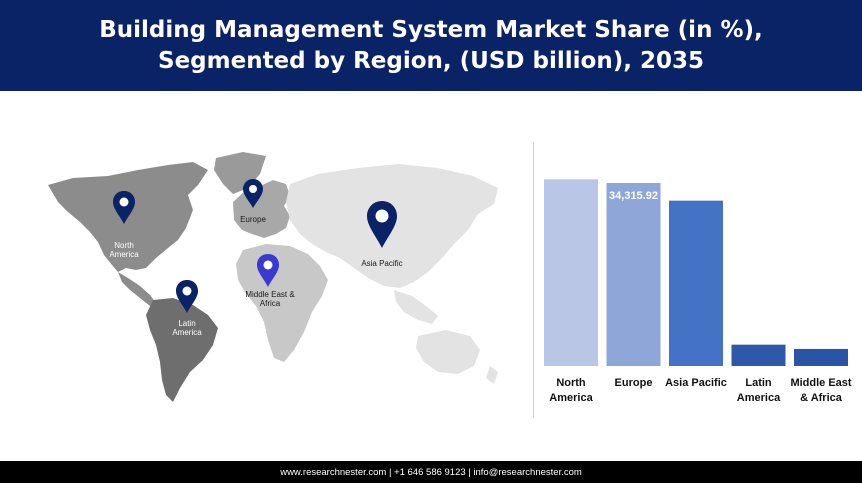 The width and height of the screenshot is (862, 483). I want to click on label-north-america: North America, so click(124, 250).